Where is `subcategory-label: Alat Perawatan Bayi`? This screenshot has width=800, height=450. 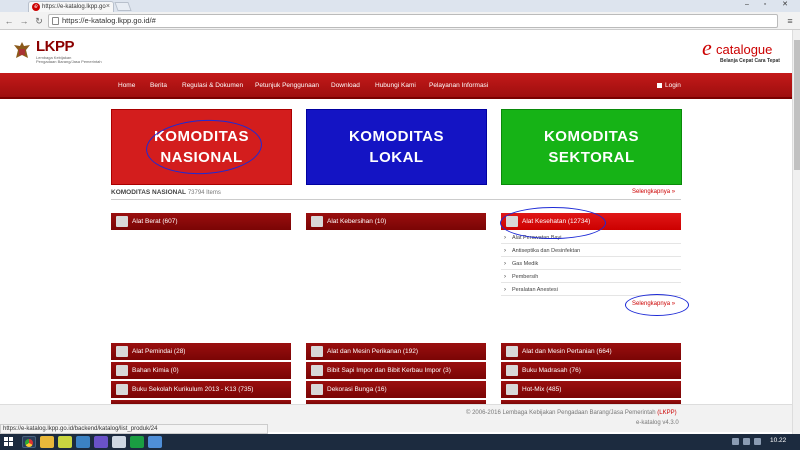
subcategory-label: Alat Perawatan Bayi is located at coordinates (537, 238).